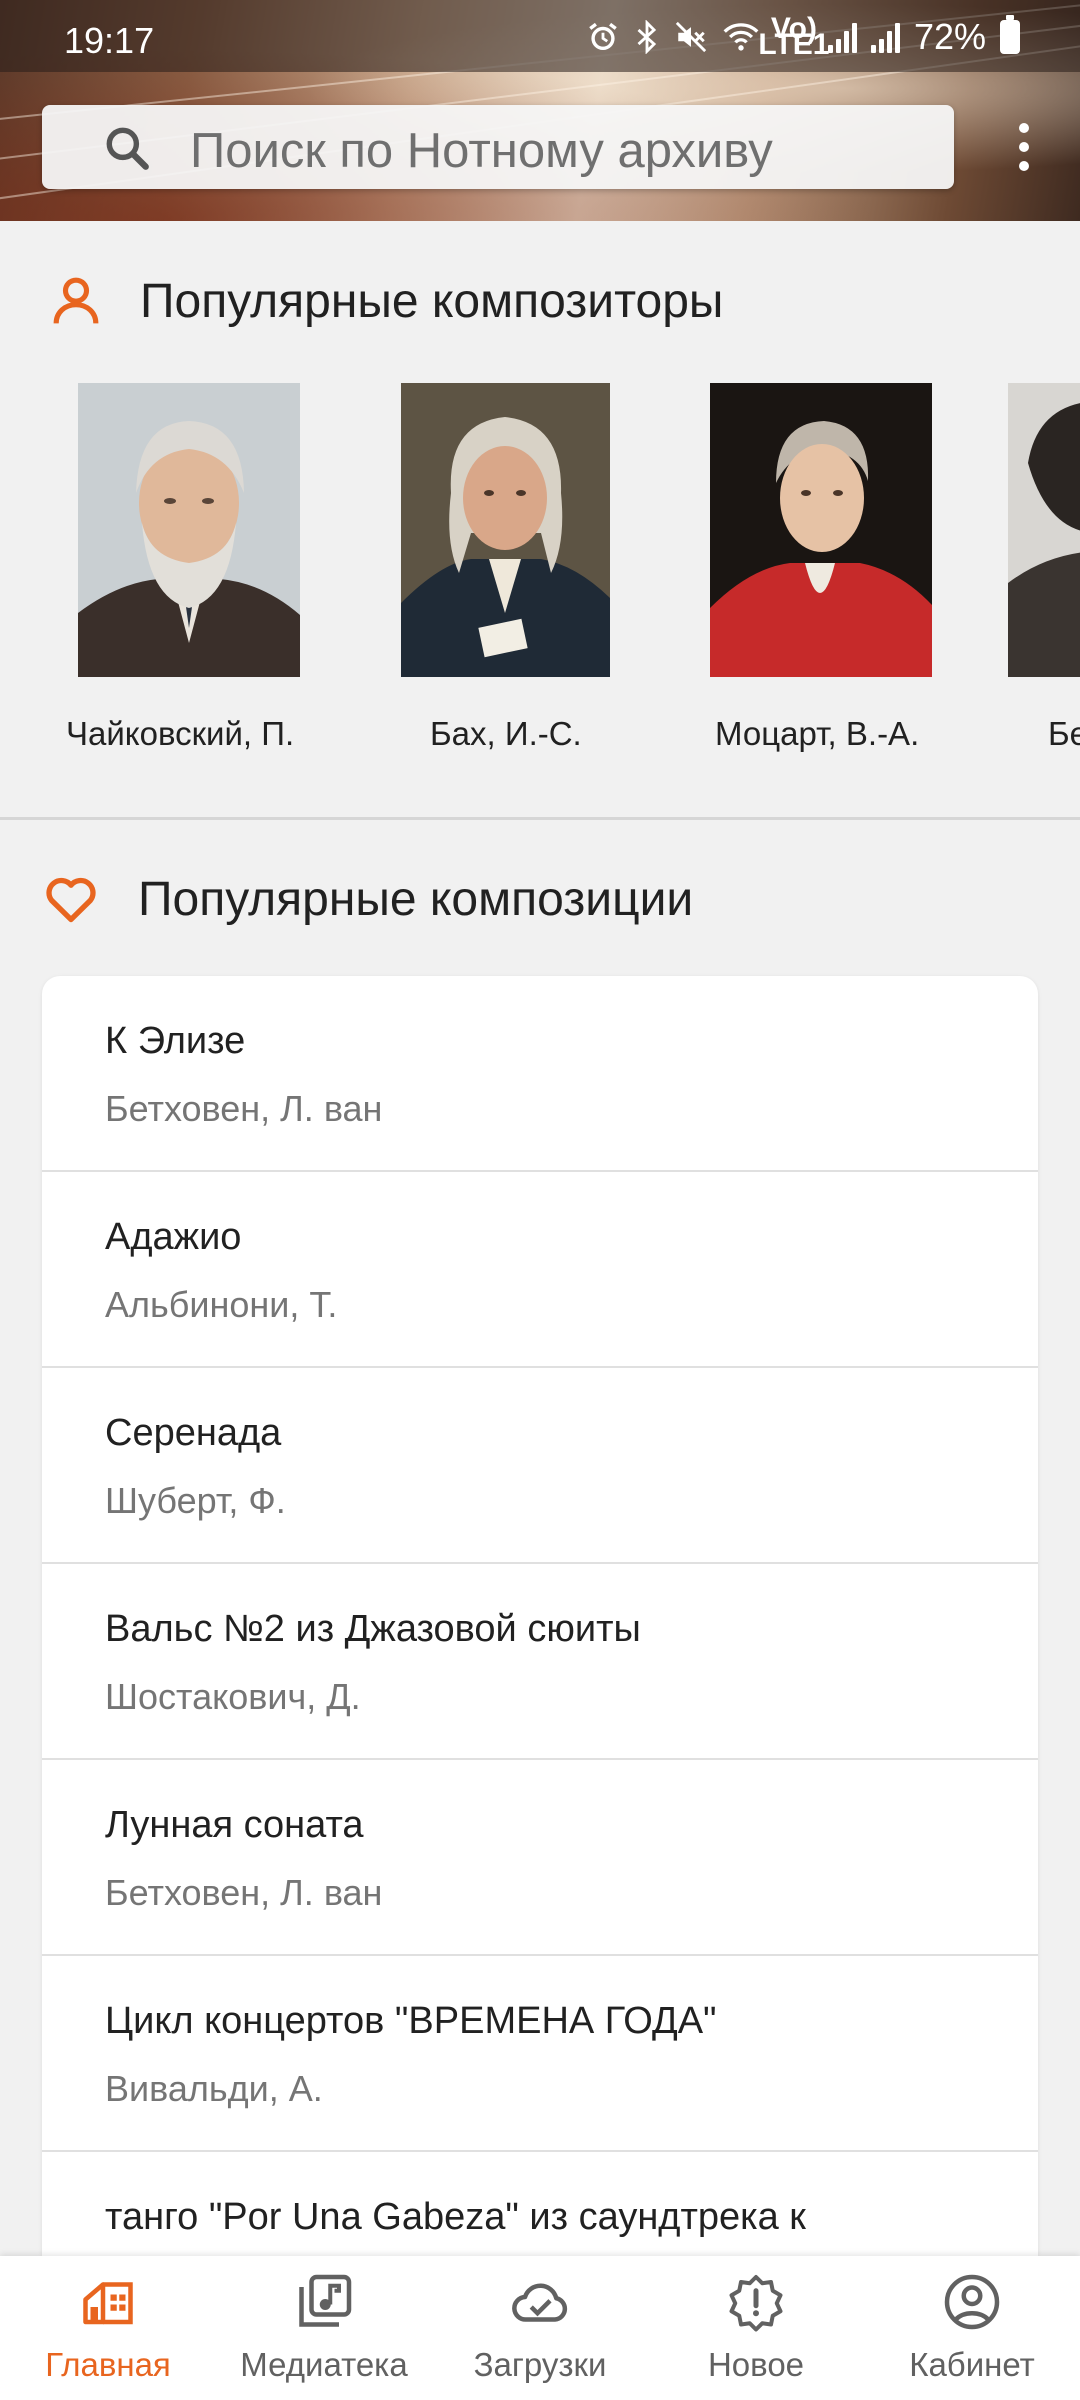  I want to click on nav-label: Новое, so click(756, 2364).